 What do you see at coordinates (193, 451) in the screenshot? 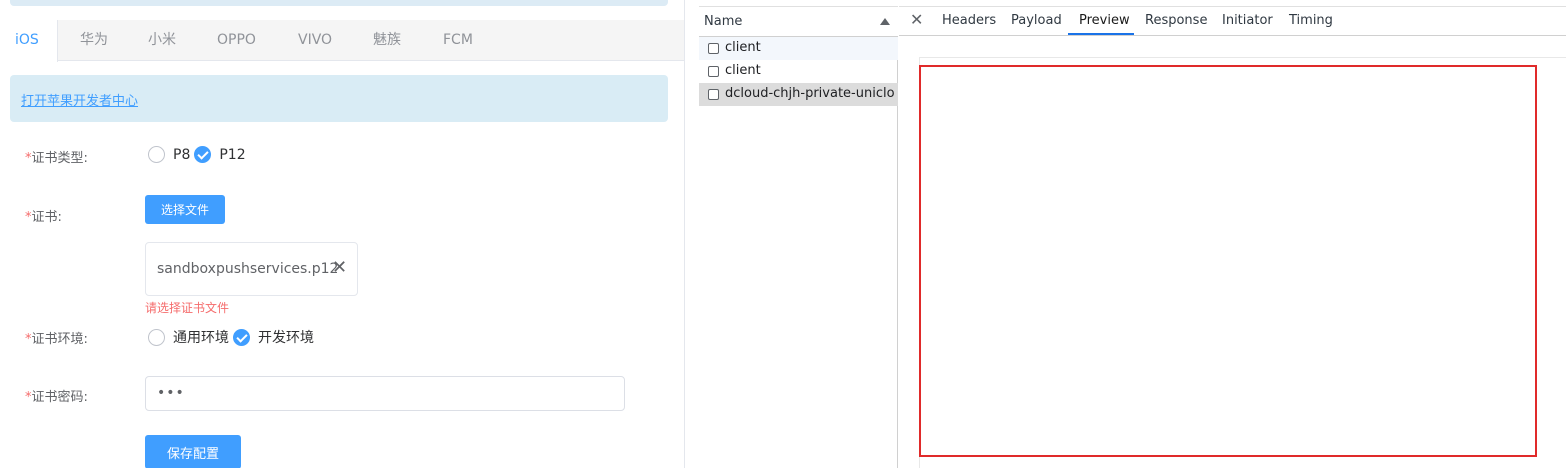
I see `save-config-button: 保存配置` at bounding box center [193, 451].